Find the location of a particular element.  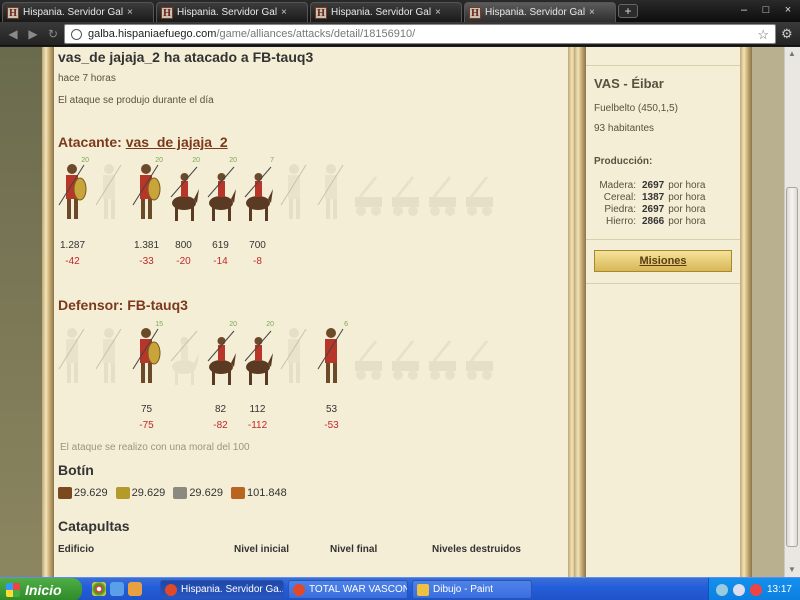

scout-icon is located at coordinates (294, 357).